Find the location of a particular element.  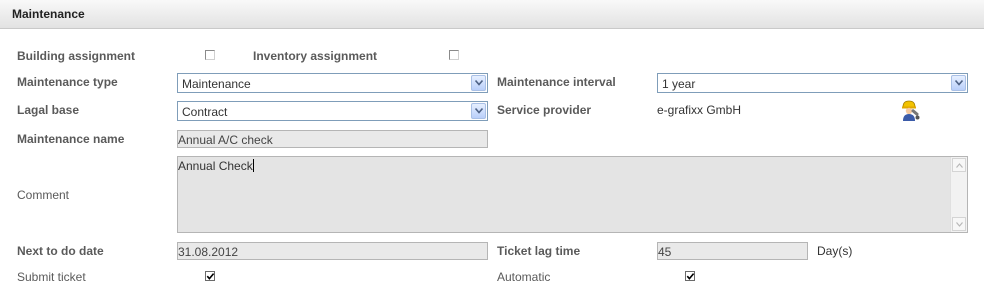

scroll-down-button is located at coordinates (959, 224).